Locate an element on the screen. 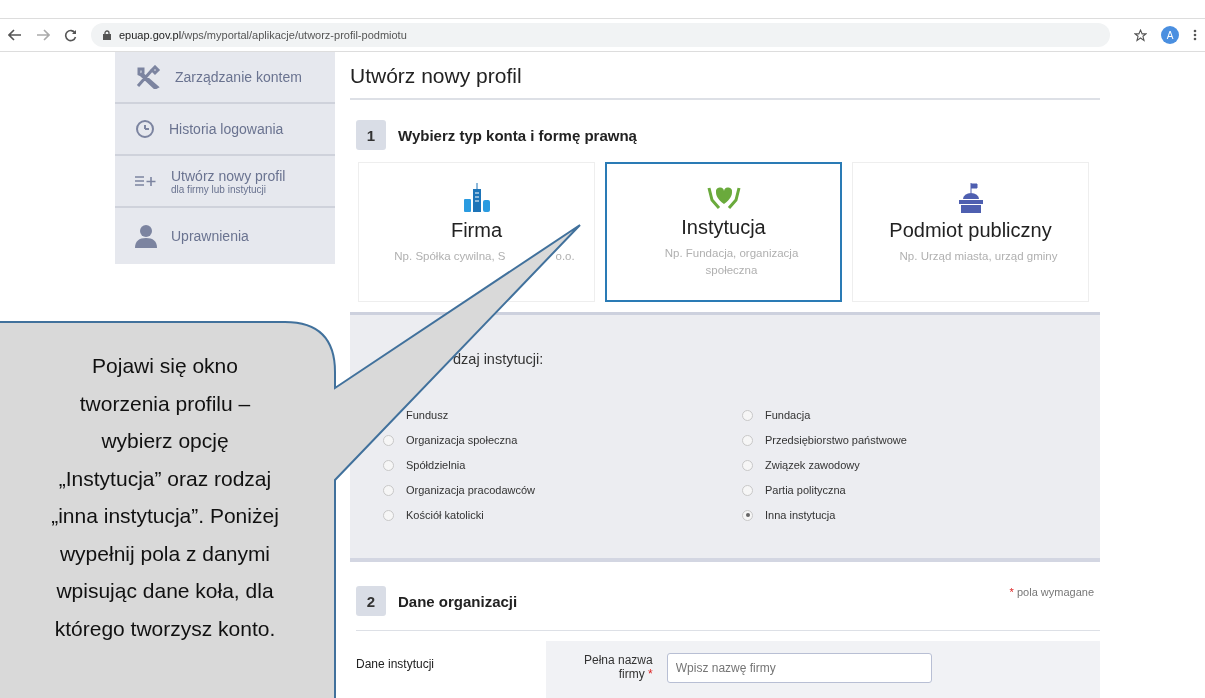 This screenshot has height=698, width=1205. card-title: Podmiot publiczny is located at coordinates (970, 230).